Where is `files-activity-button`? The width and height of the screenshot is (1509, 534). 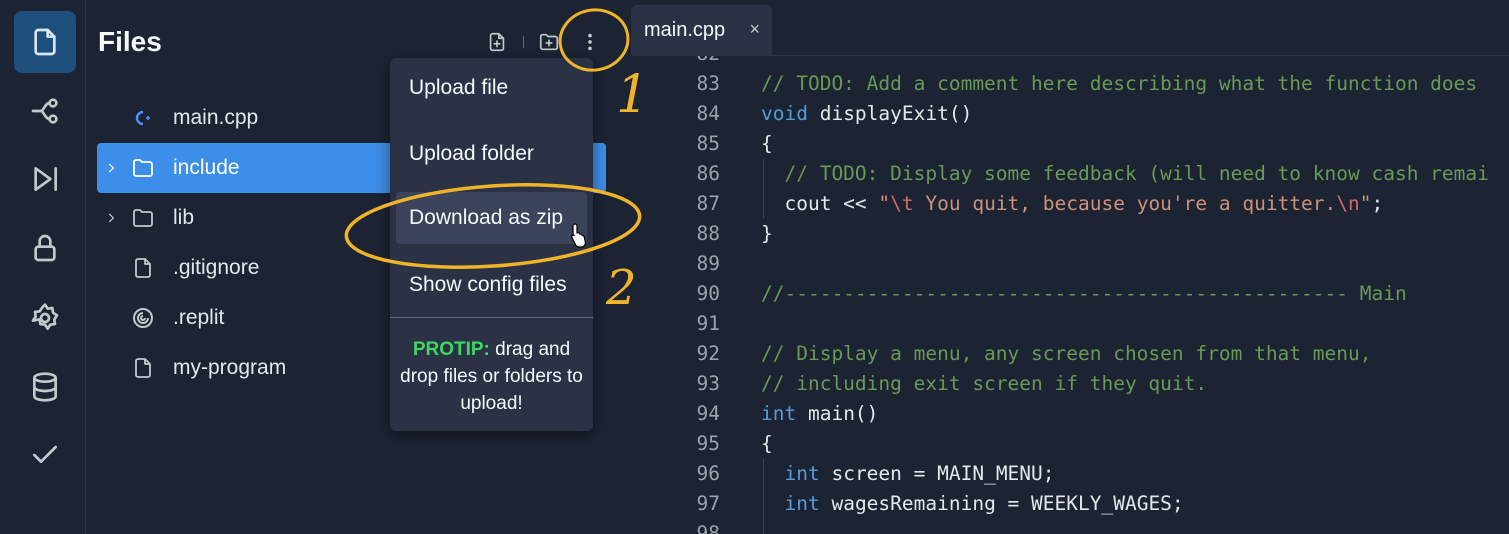
files-activity-button is located at coordinates (45, 42).